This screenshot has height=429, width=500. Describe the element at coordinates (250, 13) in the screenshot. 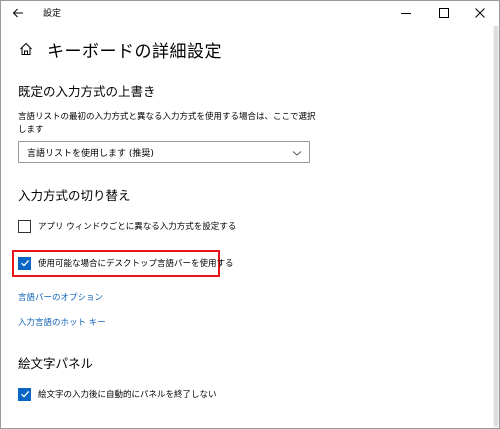

I see `title-bar: 設定` at that location.